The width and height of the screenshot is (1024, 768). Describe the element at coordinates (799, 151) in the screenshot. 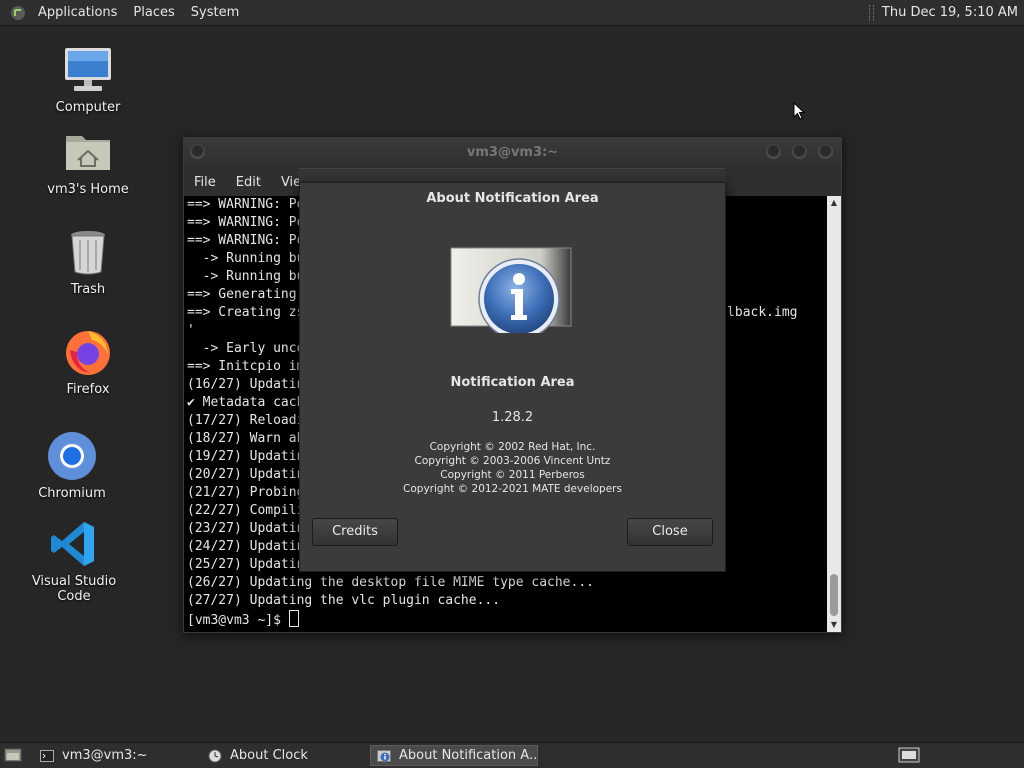

I see `maximize-button` at that location.